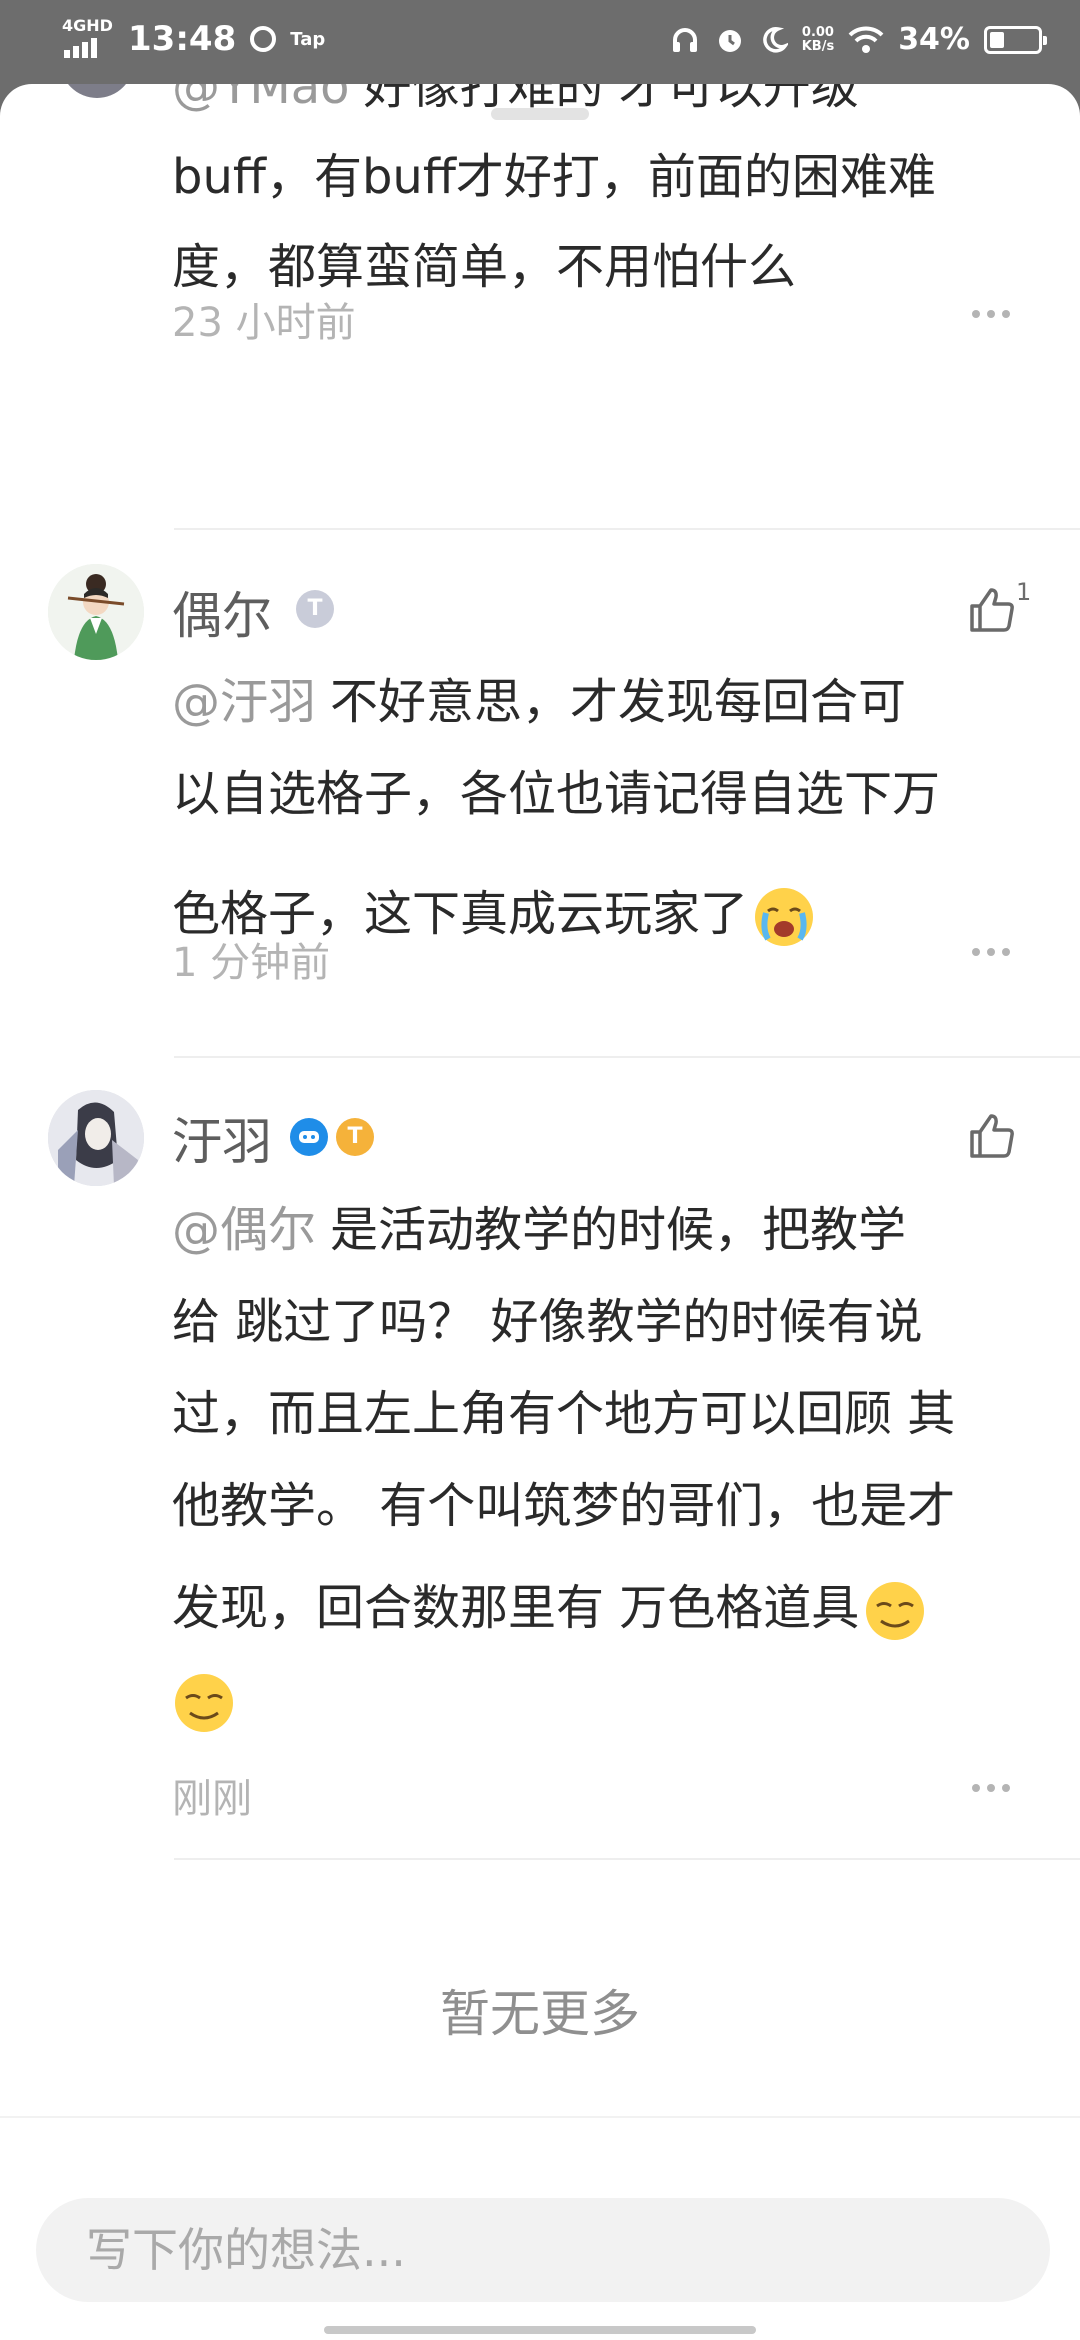  Describe the element at coordinates (251, 963) in the screenshot. I see `comment-time: 1 分钟前` at that location.